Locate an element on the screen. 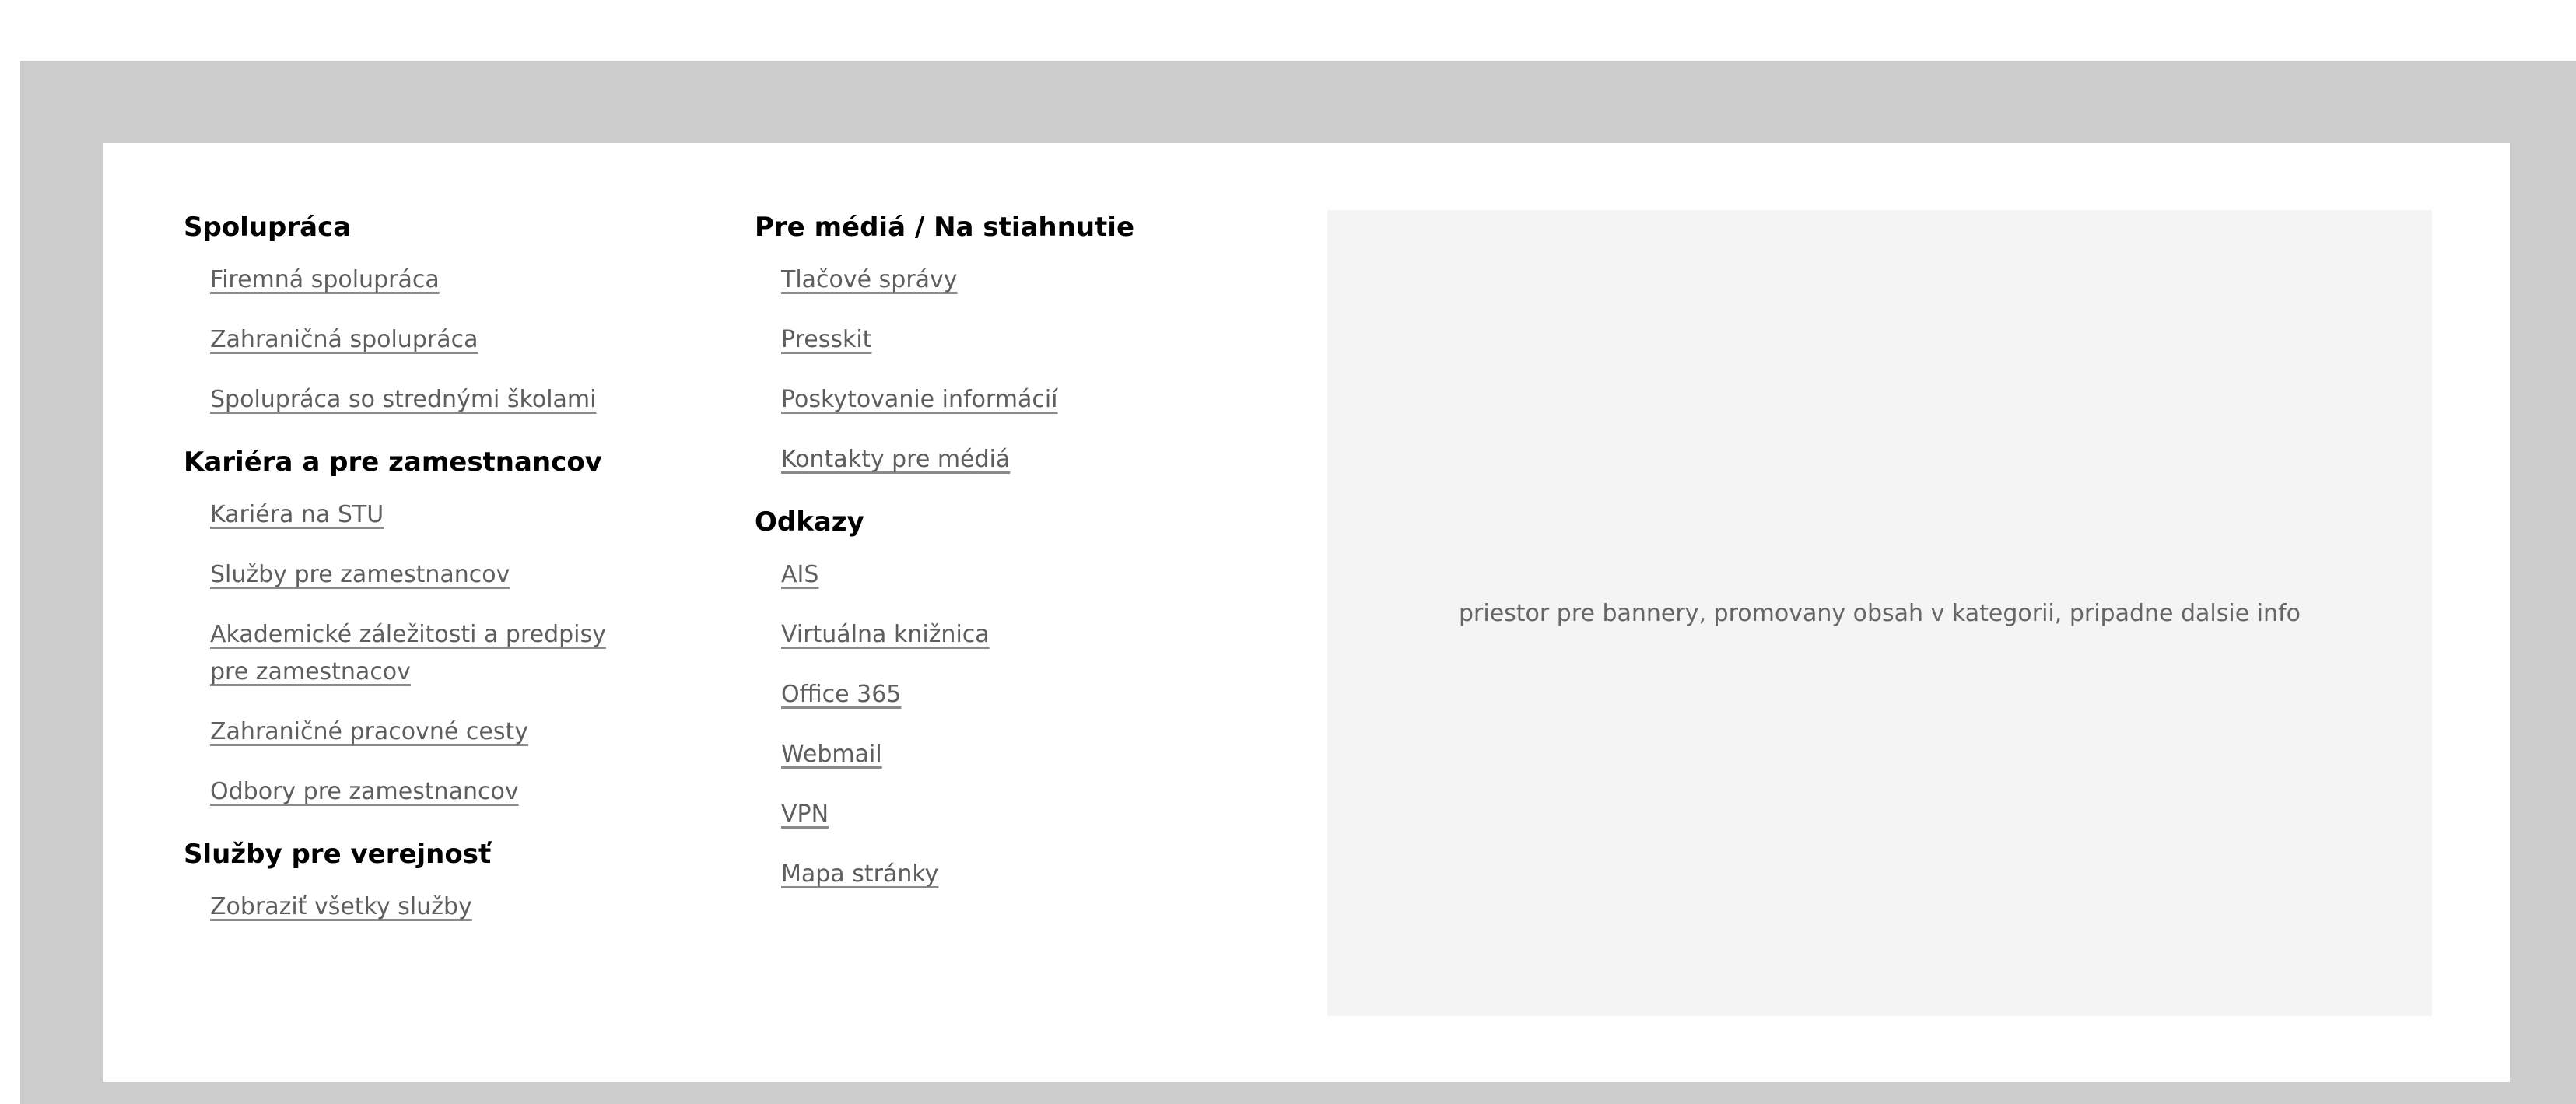 This screenshot has height=1104, width=2576. link-odbory-pre-zamestnancov: Odbory pre zamestnancov is located at coordinates (364, 792).